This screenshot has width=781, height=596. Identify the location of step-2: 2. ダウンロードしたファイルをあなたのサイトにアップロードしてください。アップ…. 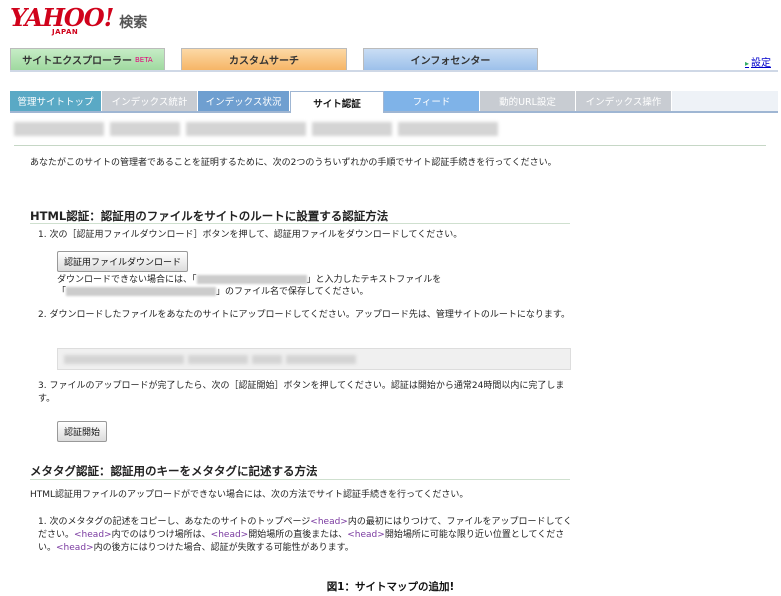
(304, 315).